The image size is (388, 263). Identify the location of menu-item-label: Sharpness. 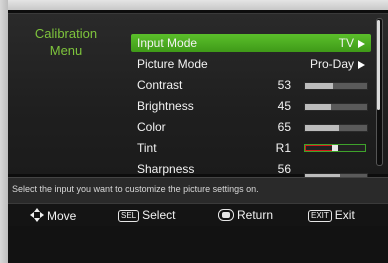
(166, 169).